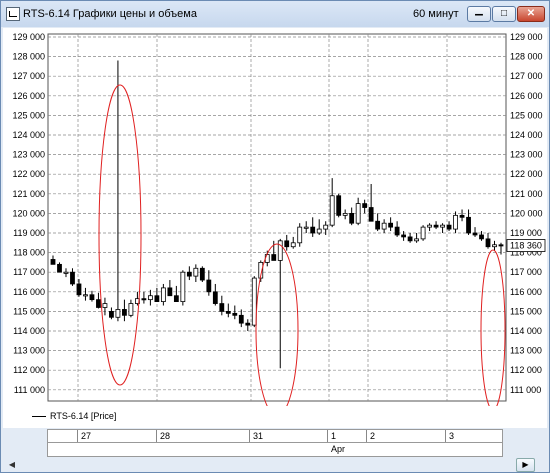  I want to click on scroll-right-icon: ▶, so click(525, 464).